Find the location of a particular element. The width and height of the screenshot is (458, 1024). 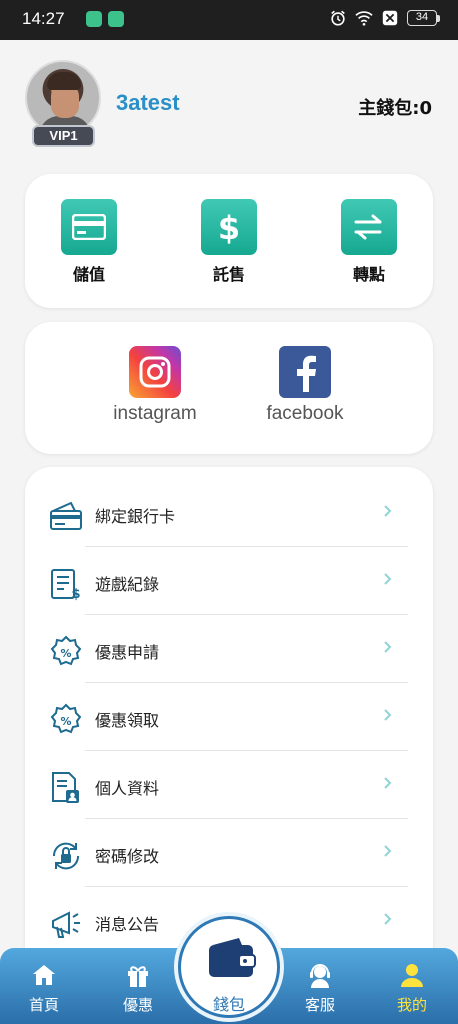

gift-icon is located at coordinates (138, 976).